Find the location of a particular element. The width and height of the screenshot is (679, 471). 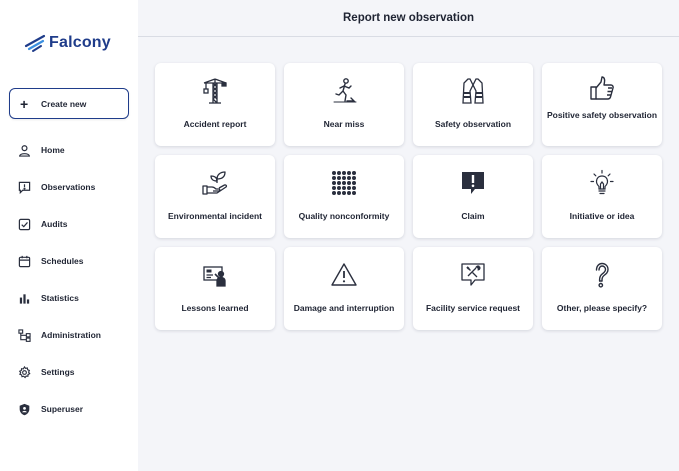

card-accident-report: Accident report is located at coordinates (215, 104).